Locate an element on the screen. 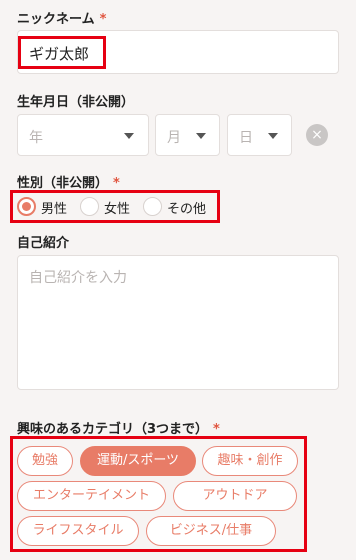 The width and height of the screenshot is (356, 560). interests-label: 興味のあるカテゴリ（3つまで） * is located at coordinates (118, 427).